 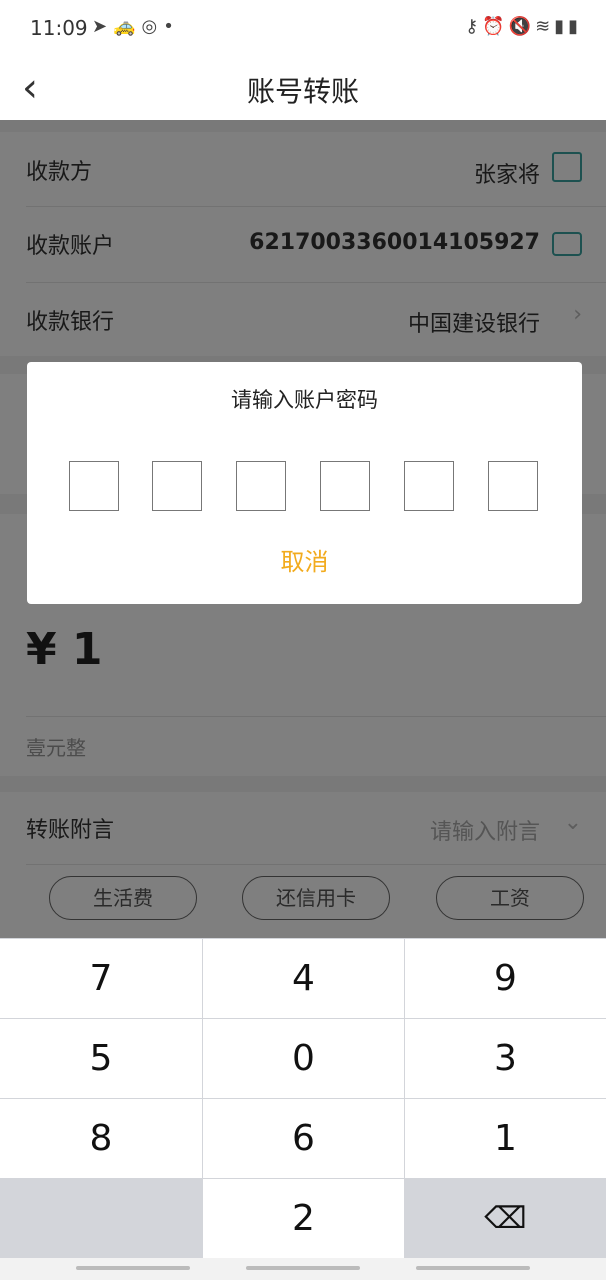 I want to click on key-empty, so click(x=101, y=1218).